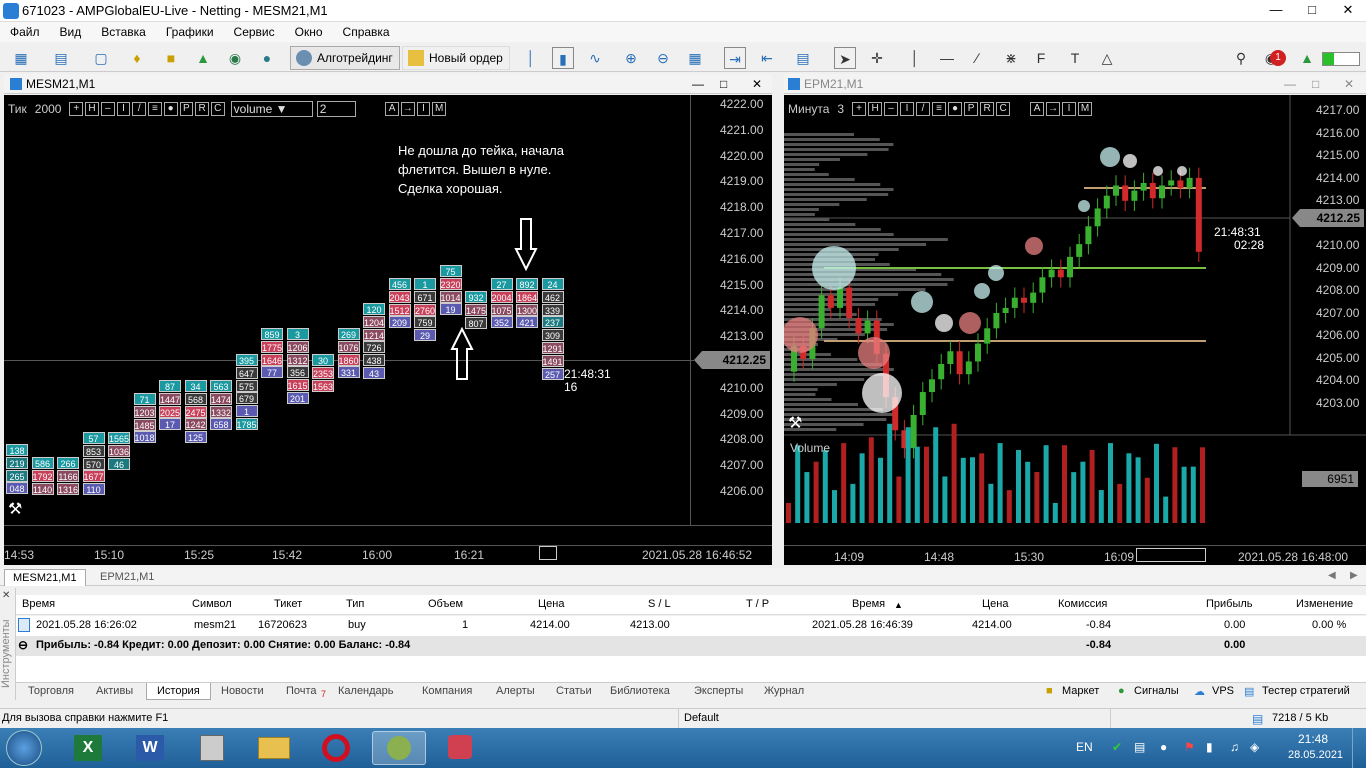  What do you see at coordinates (1082, 604) in the screenshot?
I see `col-commission: Комиссия` at bounding box center [1082, 604].